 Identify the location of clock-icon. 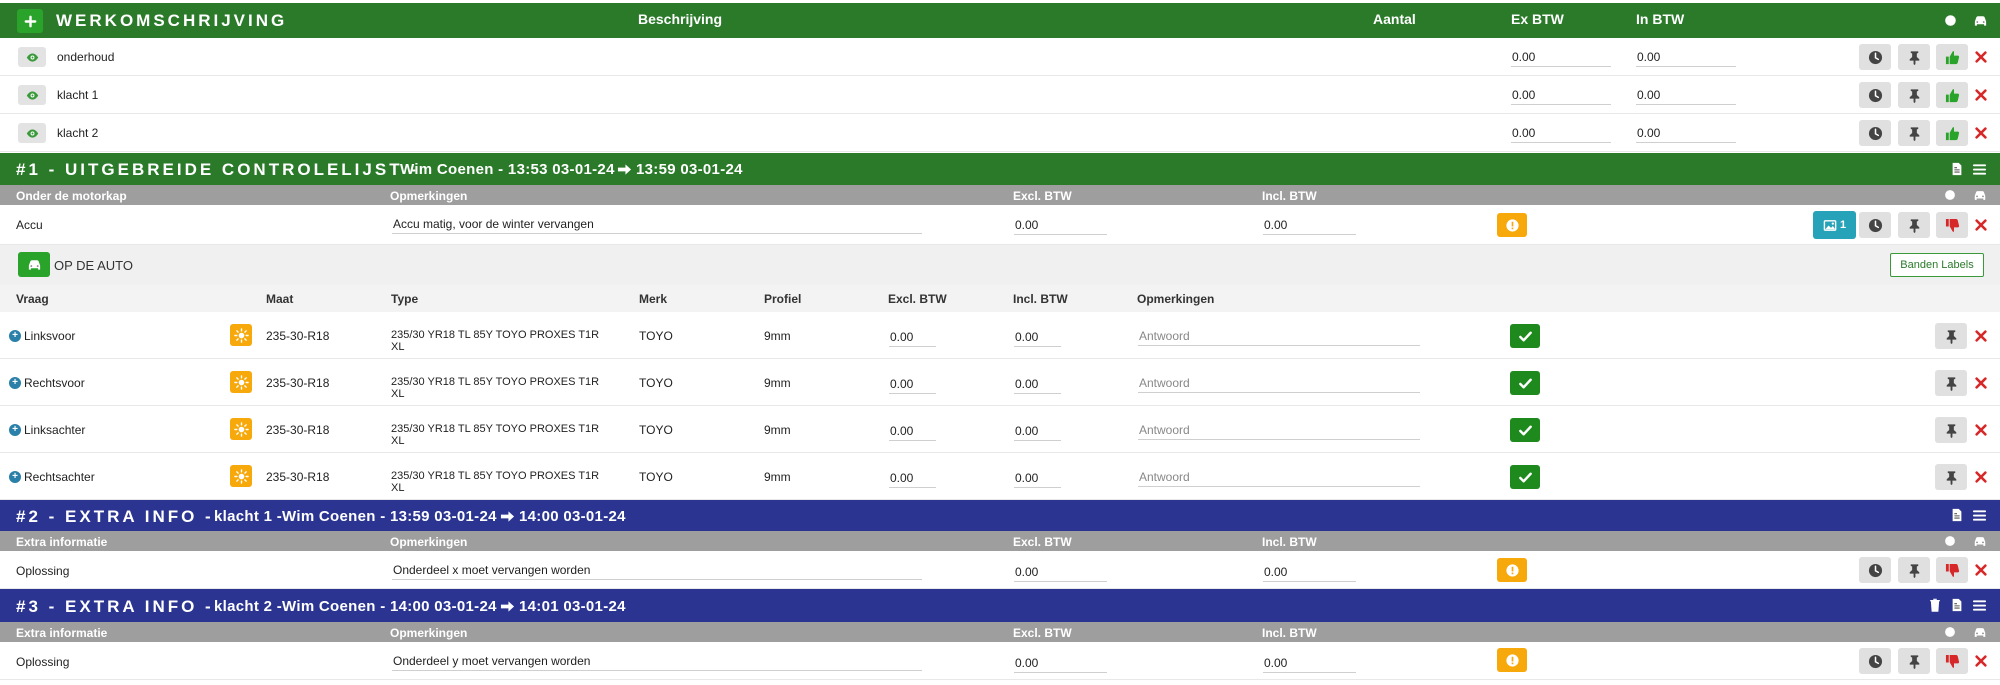
(1875, 57).